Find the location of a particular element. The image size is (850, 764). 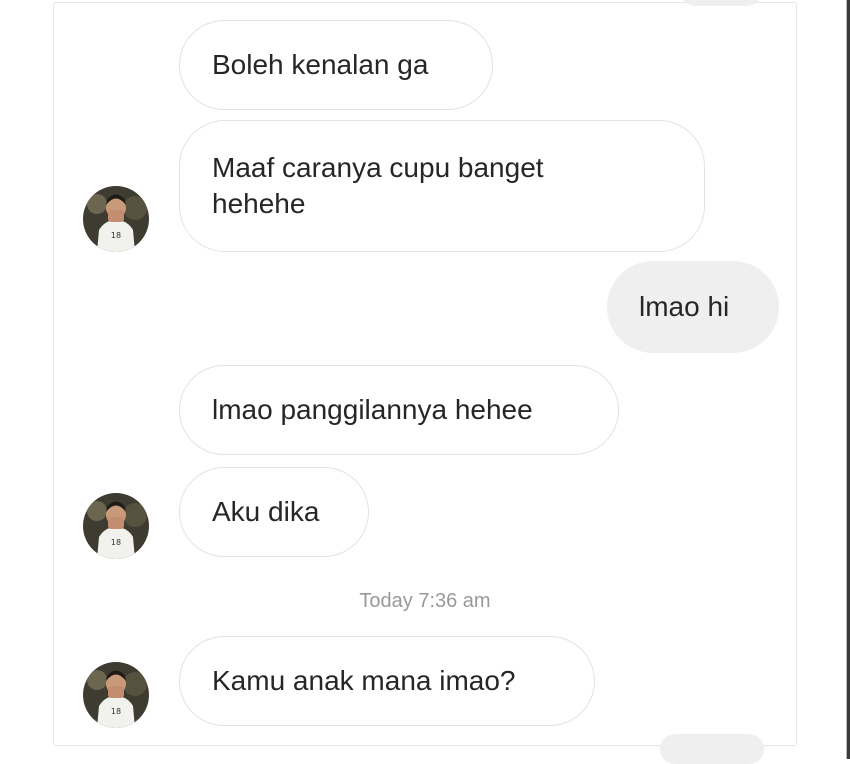

message-bubble-incoming: Maaf caranya cupu banget hehehe is located at coordinates (442, 186).